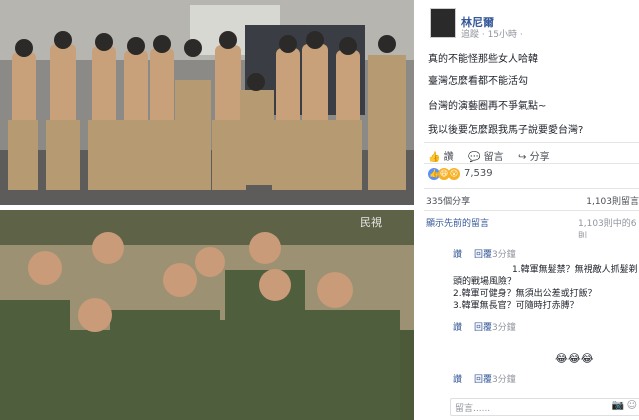  Describe the element at coordinates (448, 200) in the screenshot. I see `share-count: 335個分享` at that location.